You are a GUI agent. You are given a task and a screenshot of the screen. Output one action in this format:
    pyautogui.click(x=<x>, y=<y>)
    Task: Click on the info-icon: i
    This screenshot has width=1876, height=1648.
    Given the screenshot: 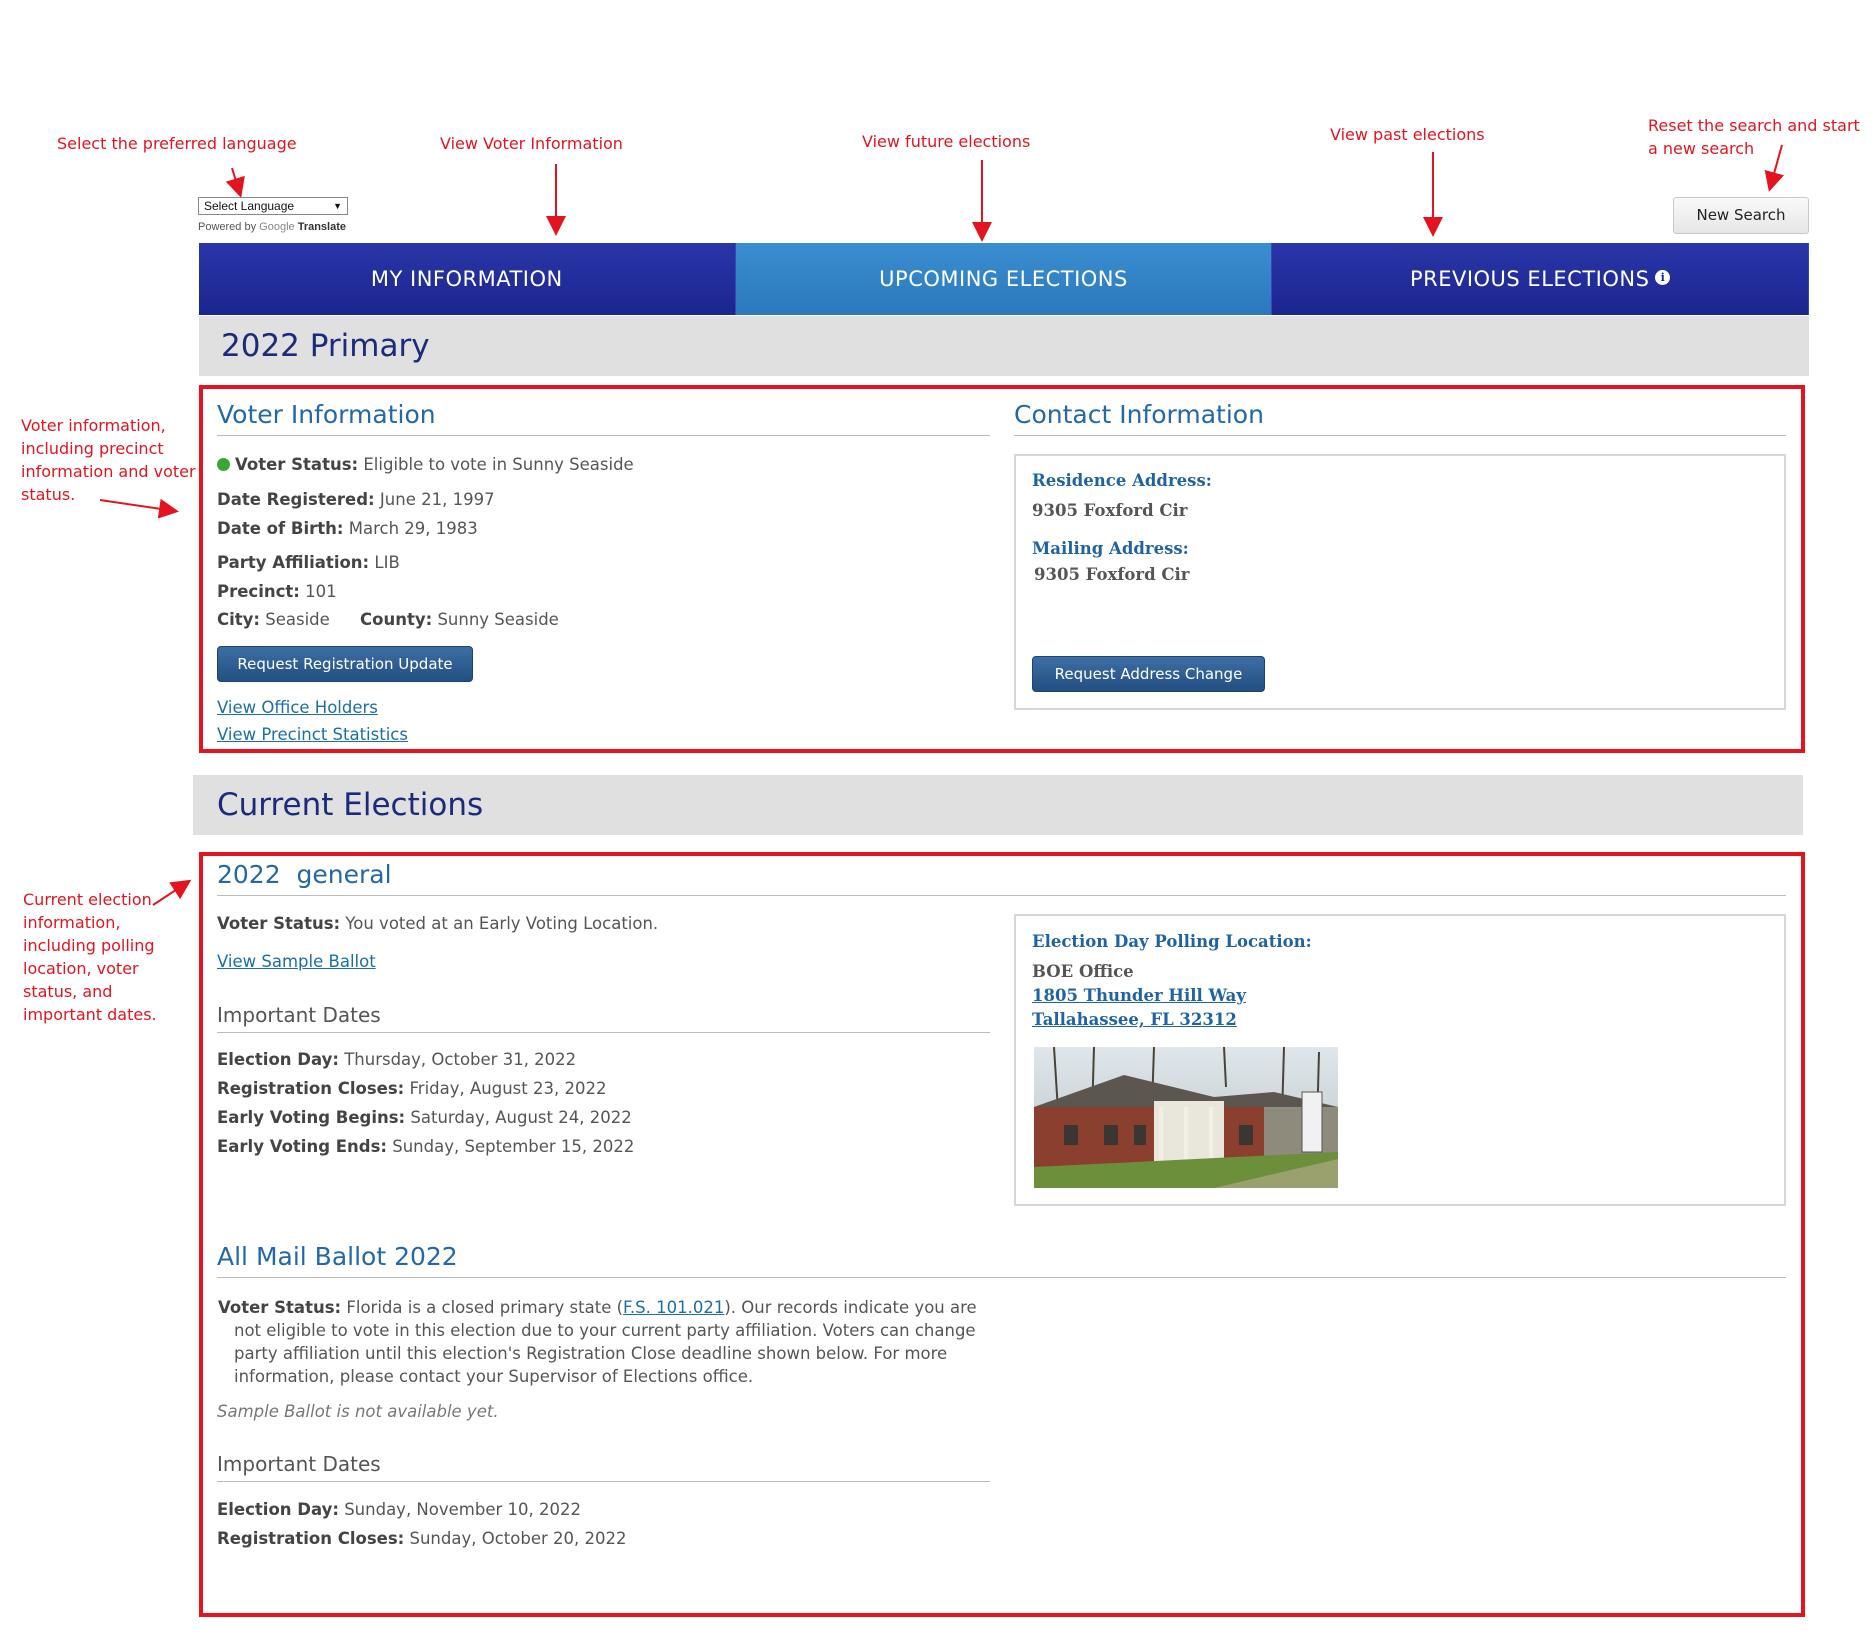 What is the action you would take?
    pyautogui.click(x=1663, y=277)
    